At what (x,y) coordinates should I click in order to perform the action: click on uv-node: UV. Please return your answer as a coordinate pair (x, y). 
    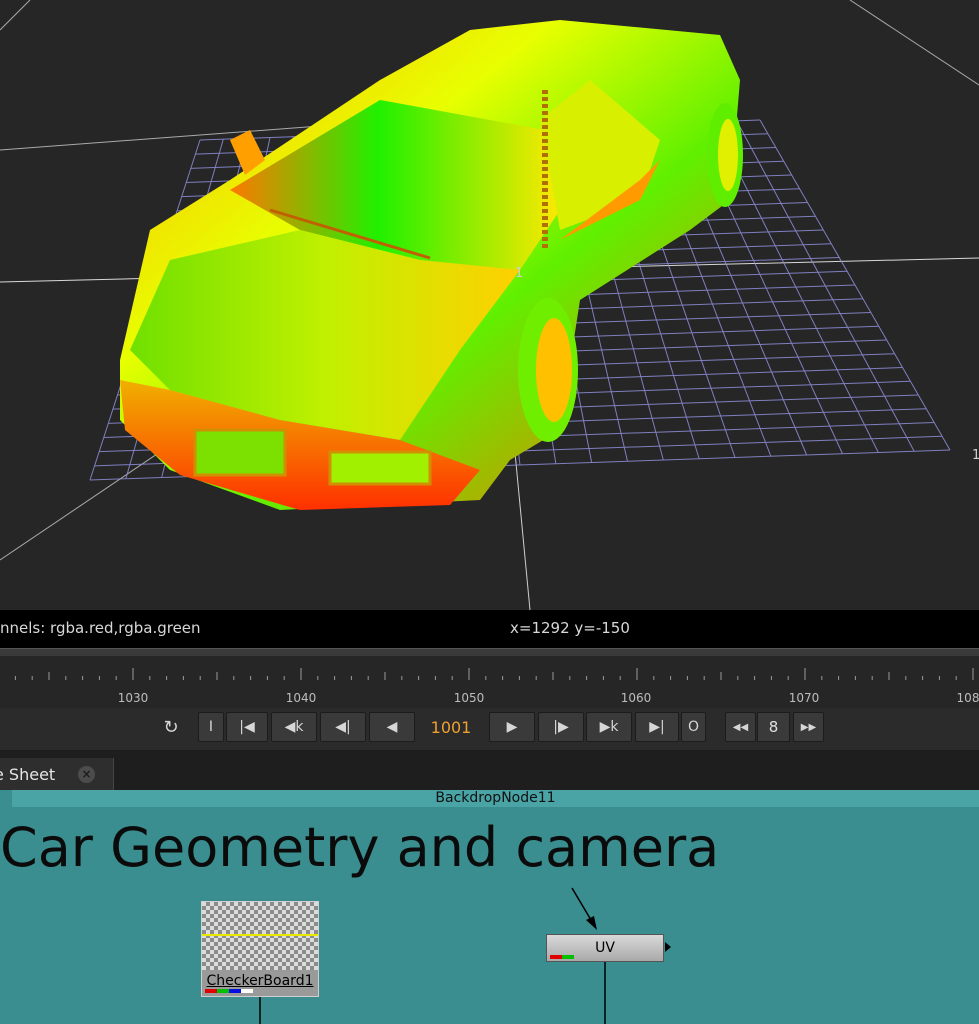
    Looking at the image, I should click on (605, 948).